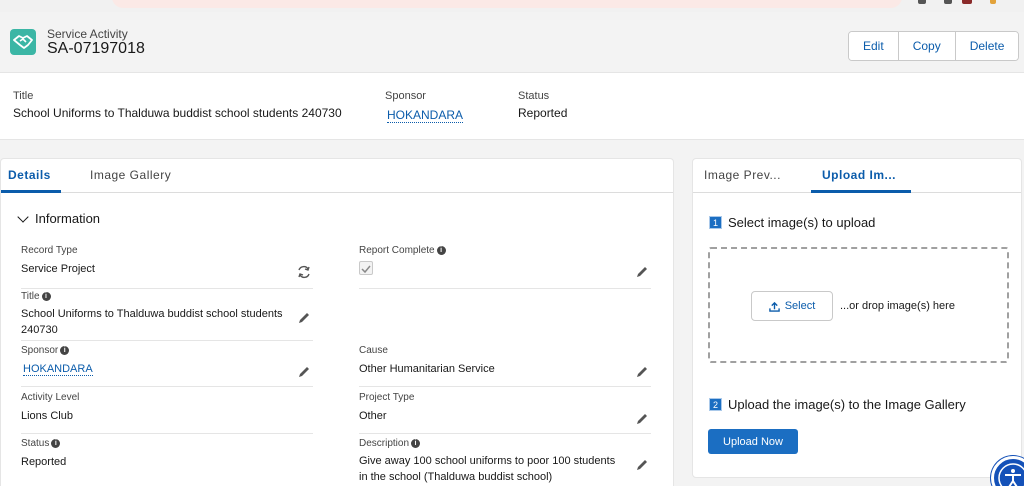 The width and height of the screenshot is (1024, 486). What do you see at coordinates (47, 416) in the screenshot?
I see `activity-level-value: Lions Club` at bounding box center [47, 416].